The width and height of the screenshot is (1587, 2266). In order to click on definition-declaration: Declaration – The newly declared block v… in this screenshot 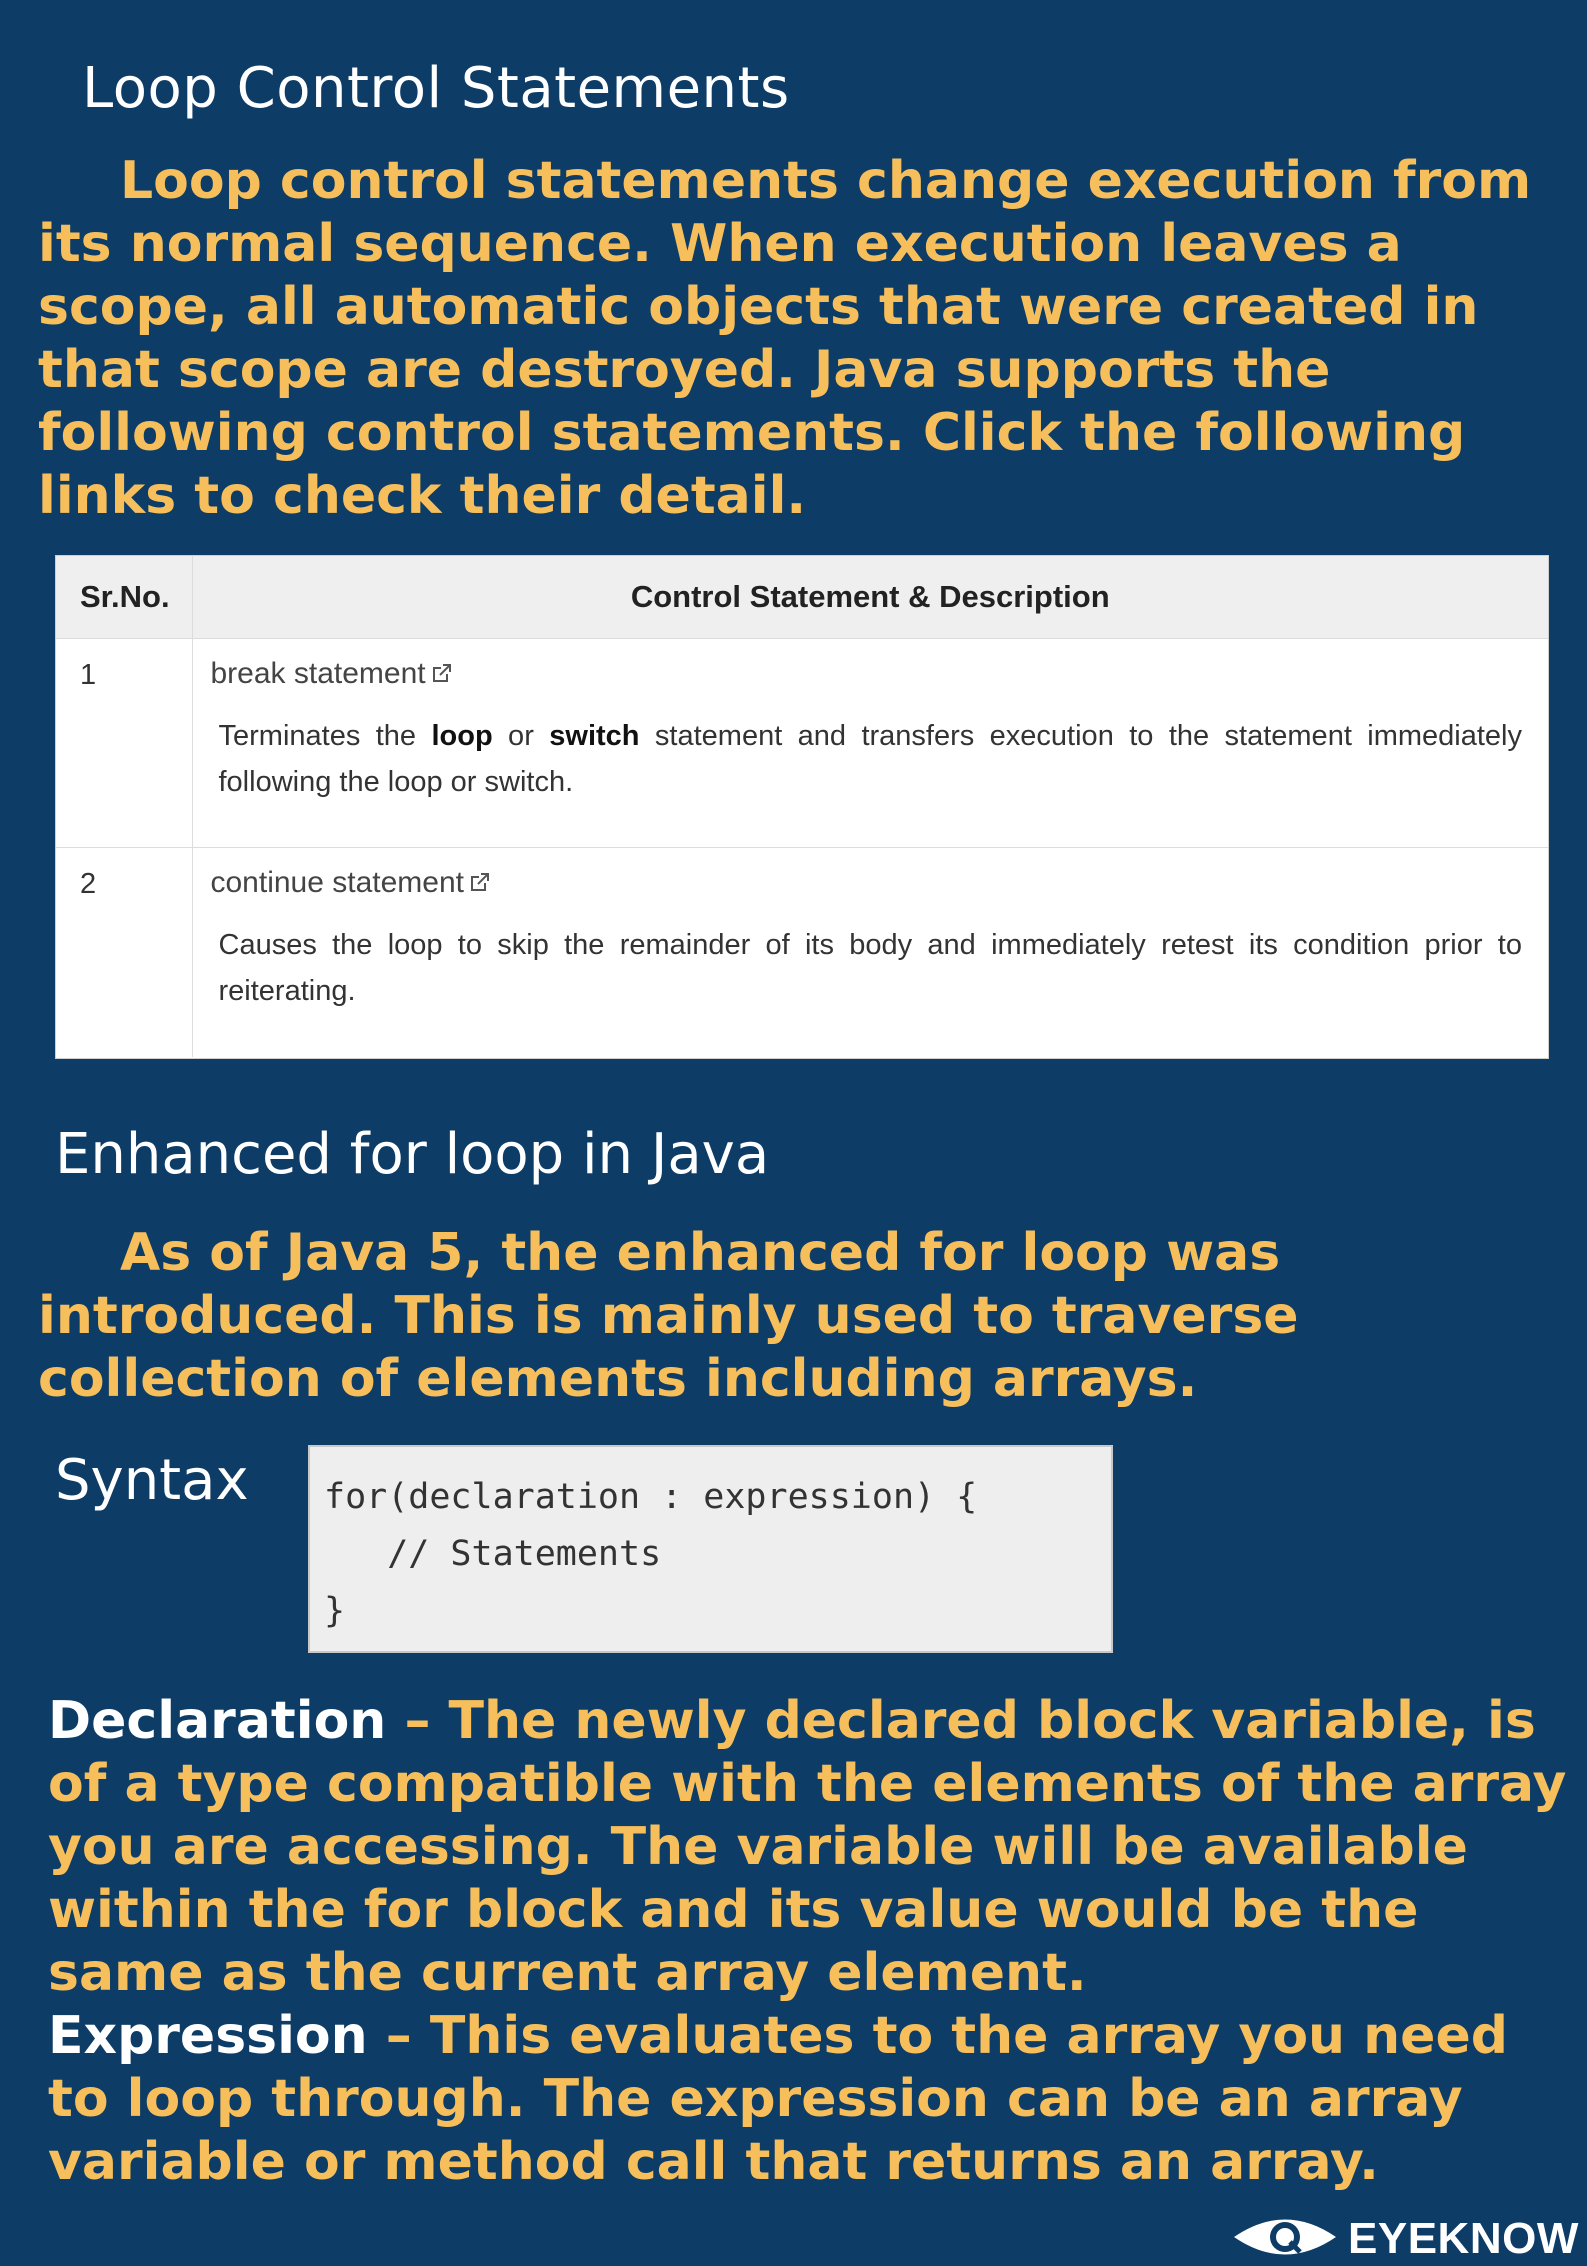, I will do `click(807, 1847)`.